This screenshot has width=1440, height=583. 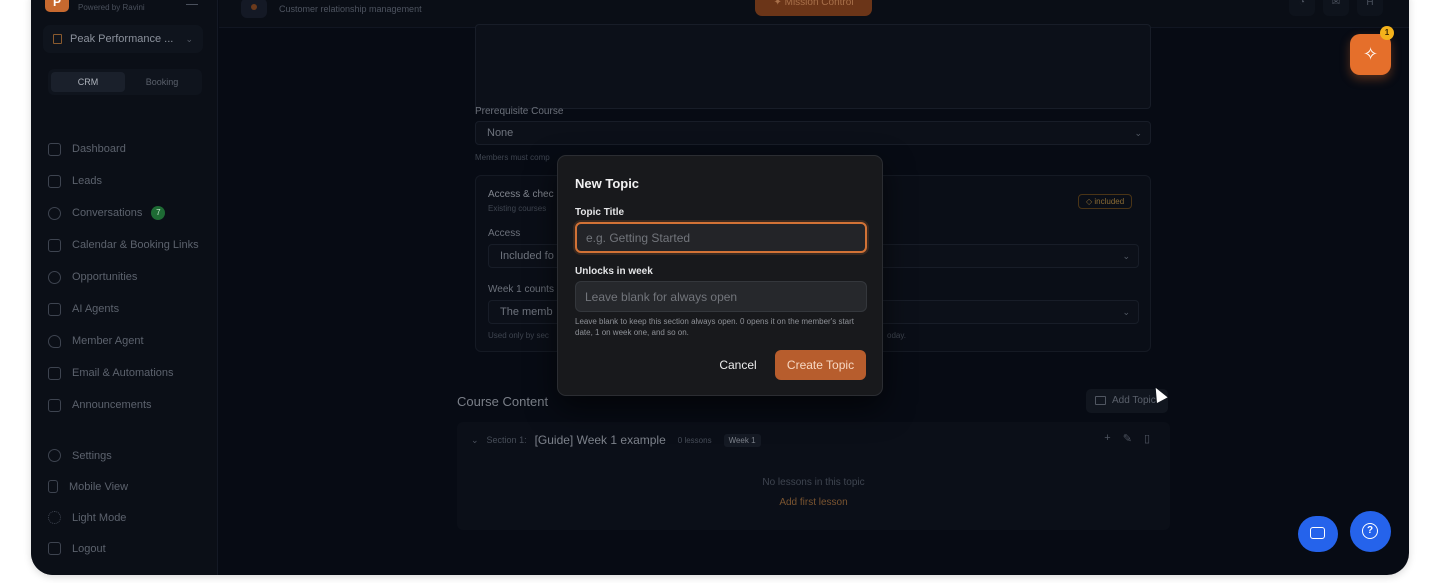 What do you see at coordinates (721, 296) in the screenshot?
I see `unlocks-week-input` at bounding box center [721, 296].